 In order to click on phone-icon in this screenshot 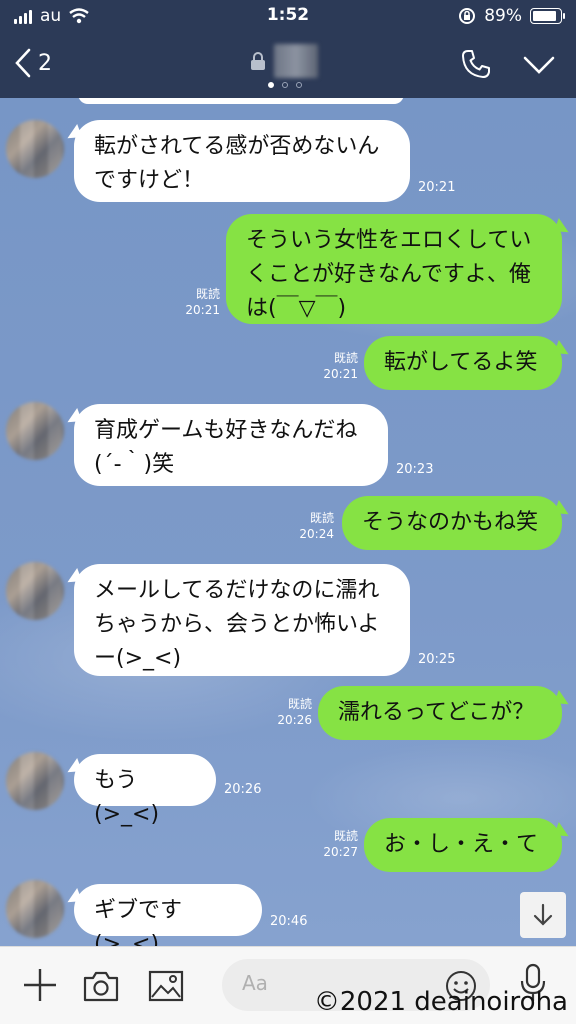, I will do `click(476, 64)`.